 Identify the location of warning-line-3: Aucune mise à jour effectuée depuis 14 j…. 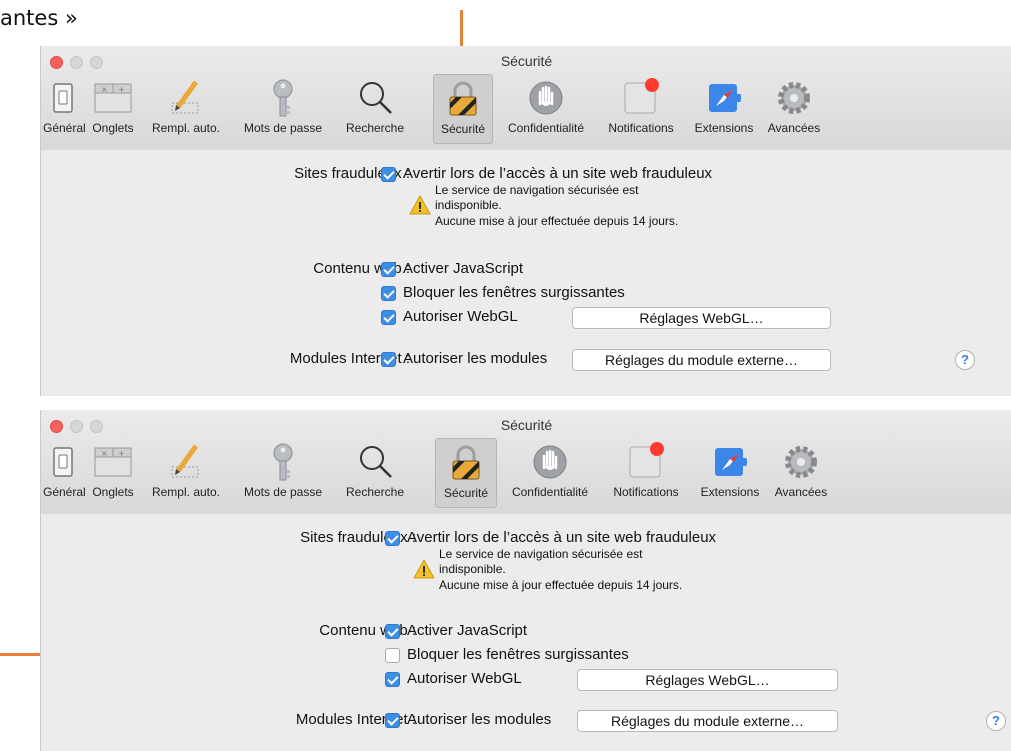
(561, 585).